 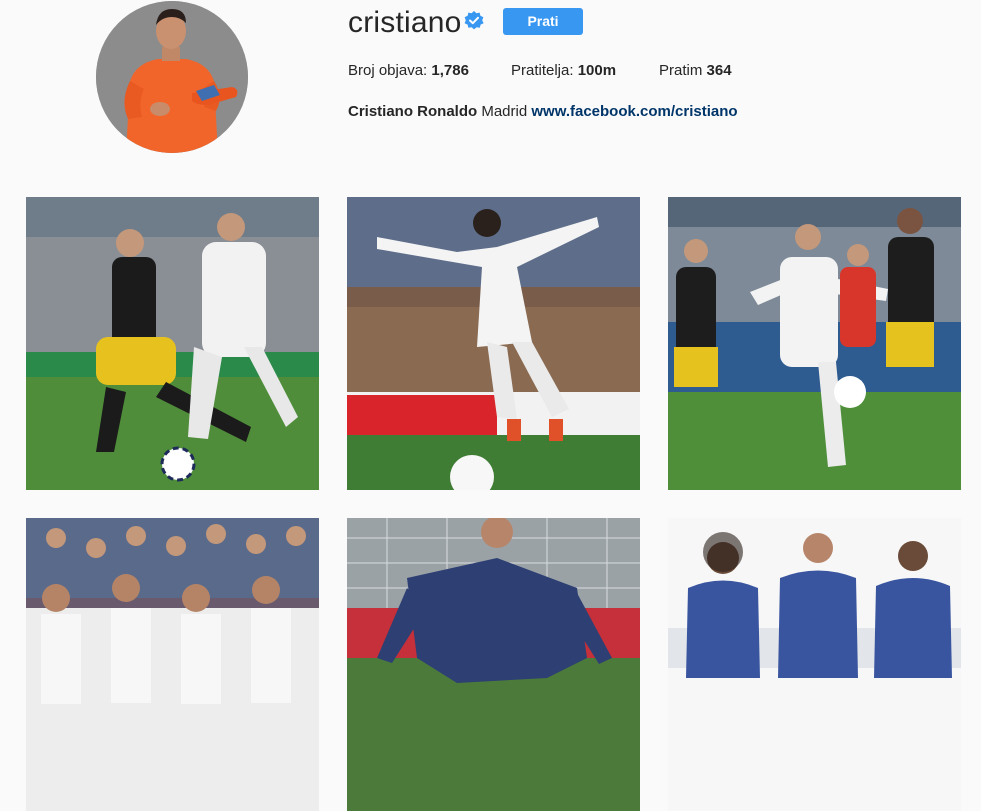 What do you see at coordinates (634, 111) in the screenshot?
I see `bio-link: www.facebook.com/cristiano` at bounding box center [634, 111].